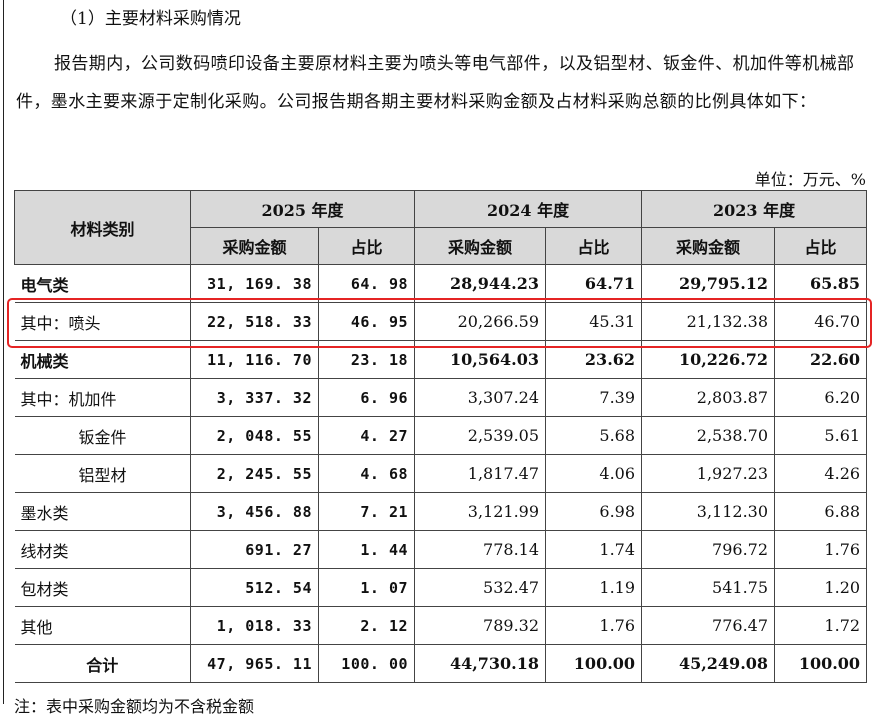 The width and height of the screenshot is (878, 717). I want to click on page-left-border, so click(3, 352).